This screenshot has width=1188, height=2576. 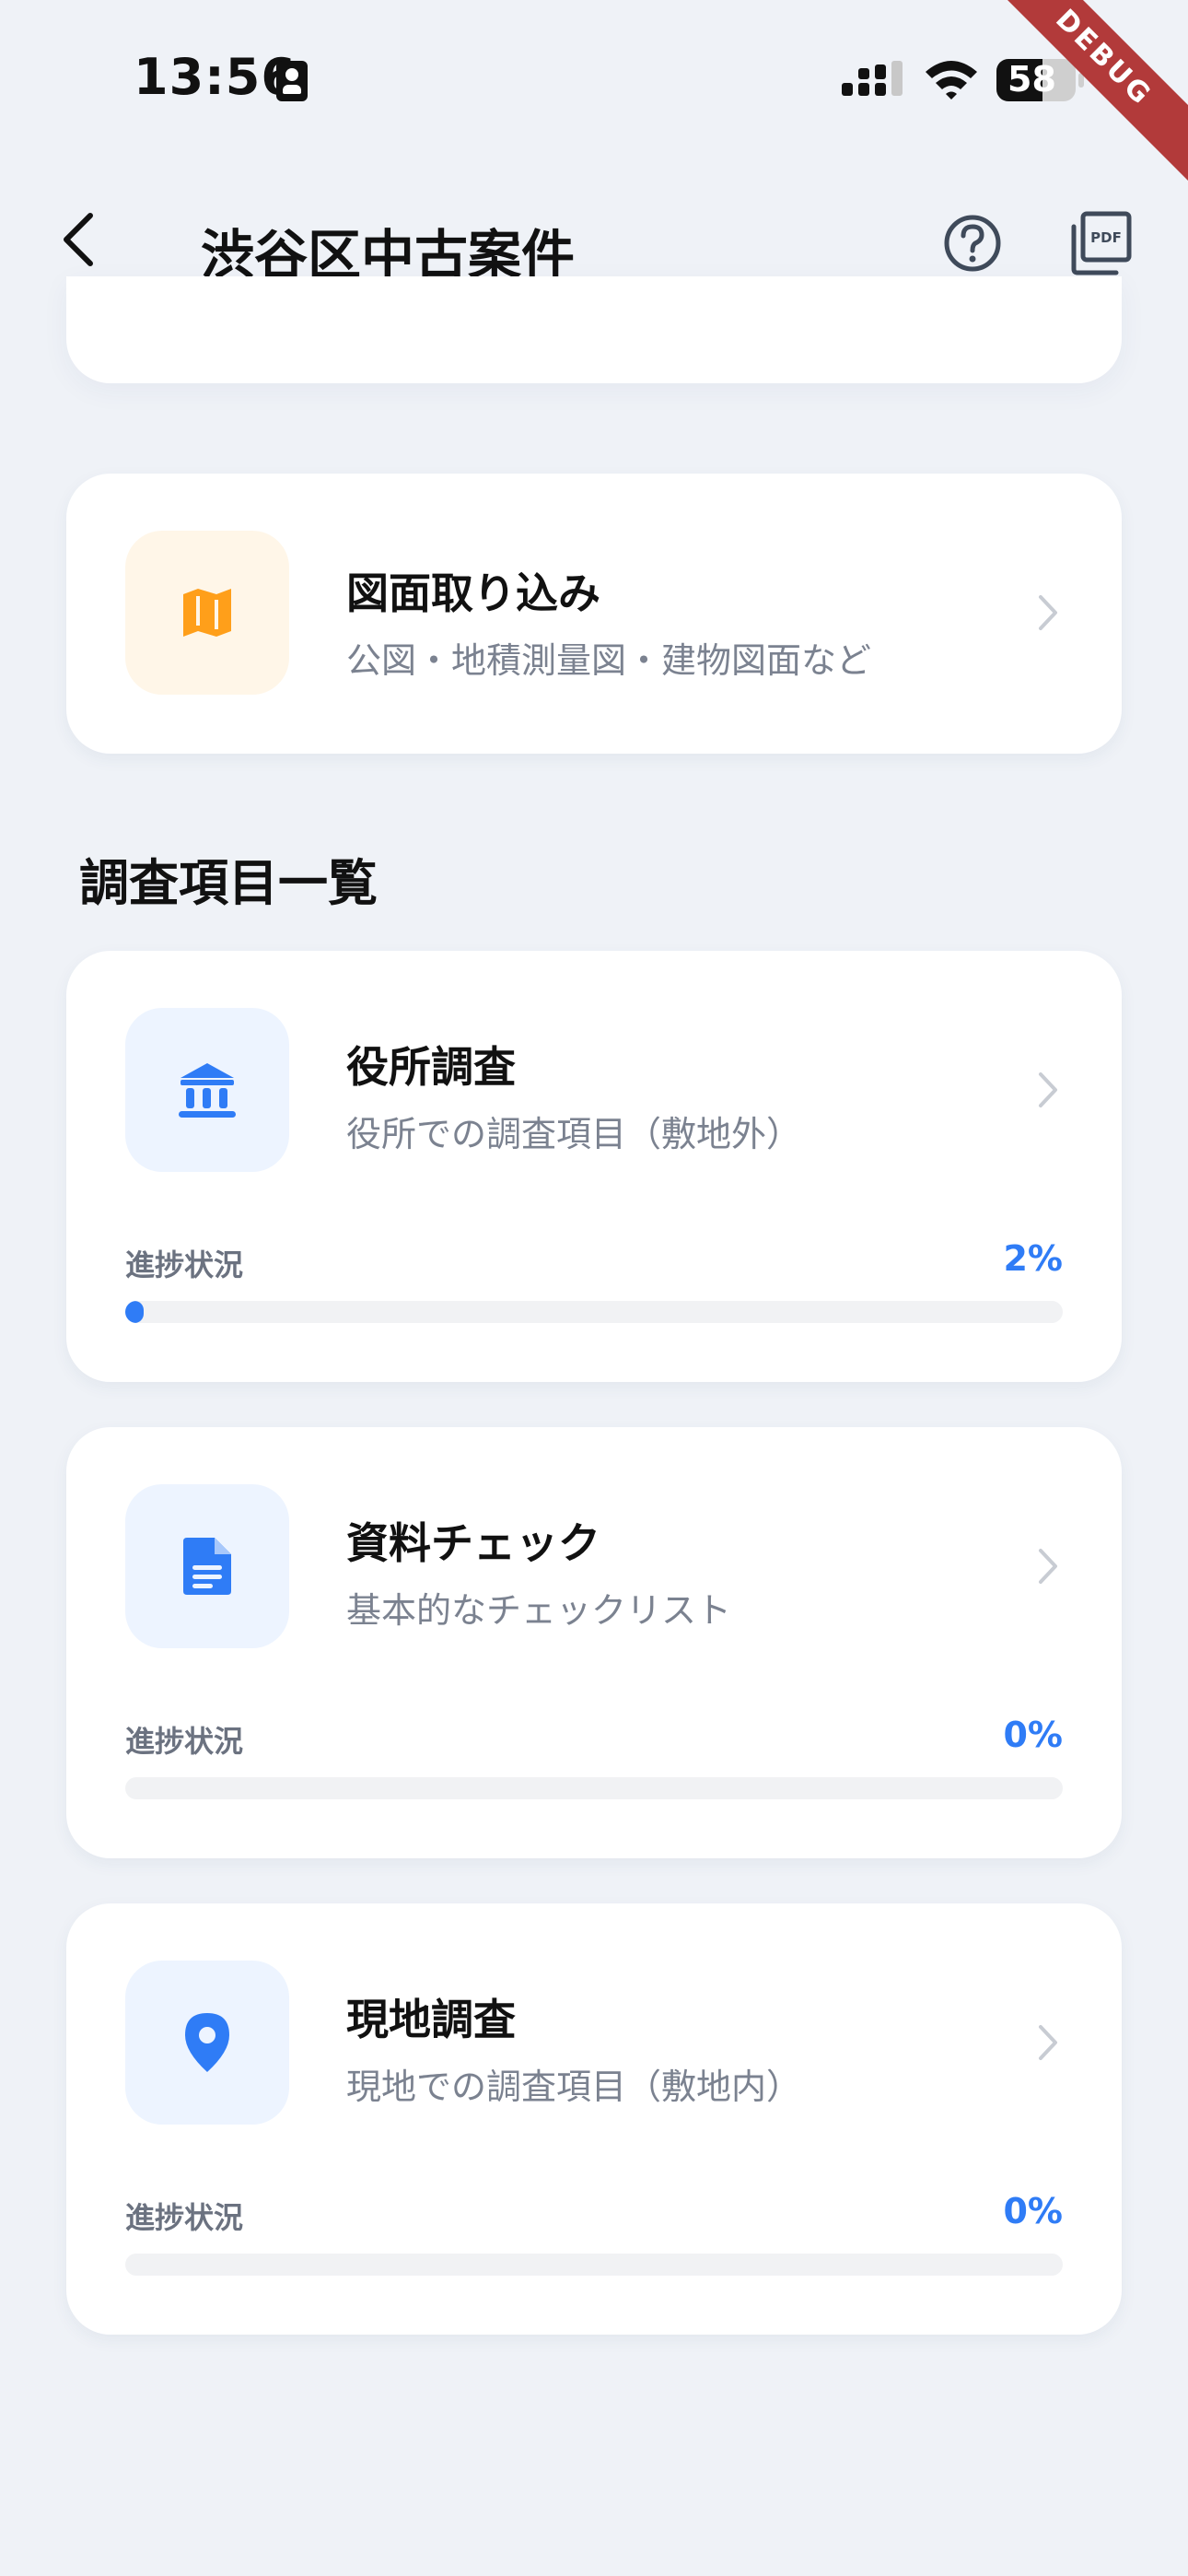 I want to click on location-pin-icon, so click(x=207, y=2043).